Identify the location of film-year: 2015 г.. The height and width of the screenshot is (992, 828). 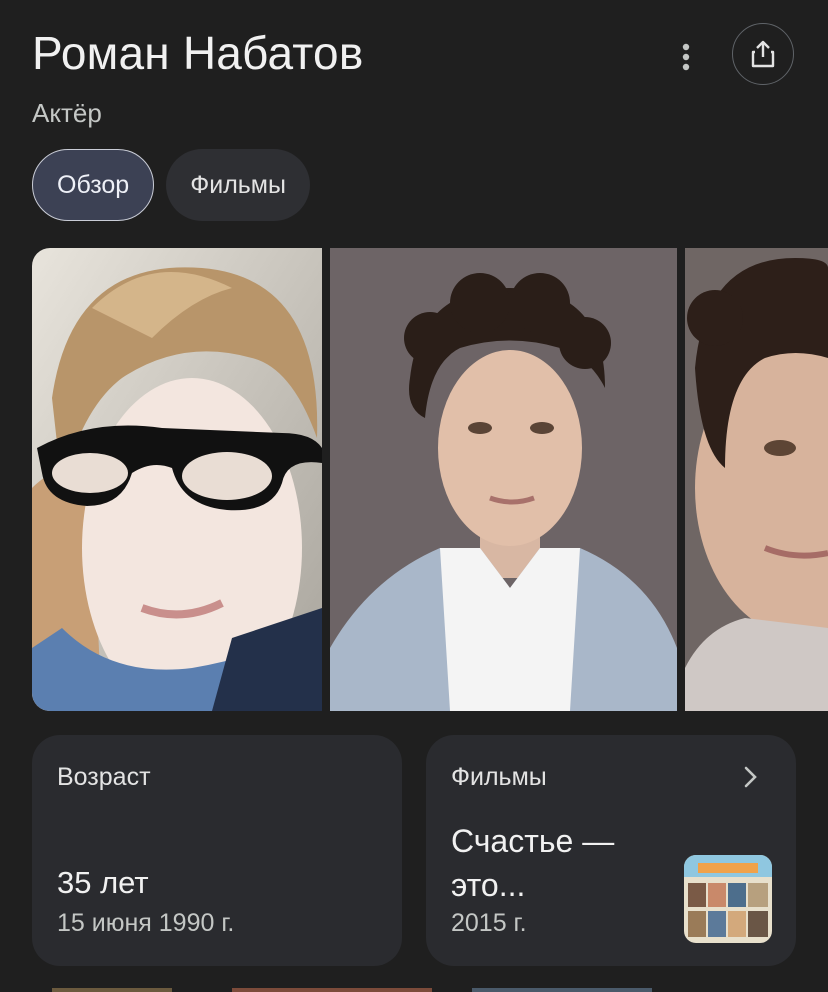
(489, 923).